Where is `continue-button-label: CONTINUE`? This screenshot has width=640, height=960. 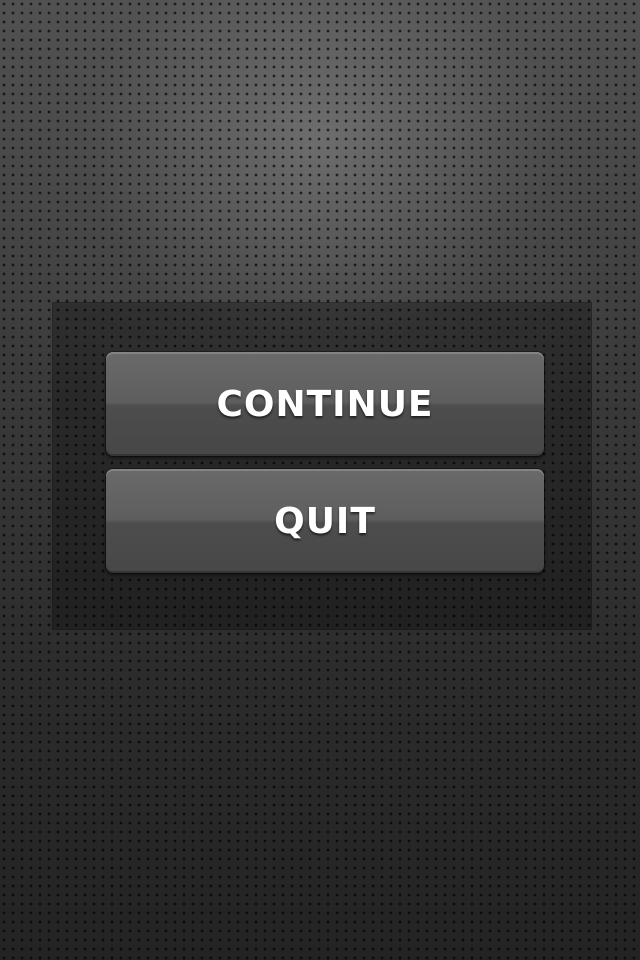 continue-button-label: CONTINUE is located at coordinates (325, 404).